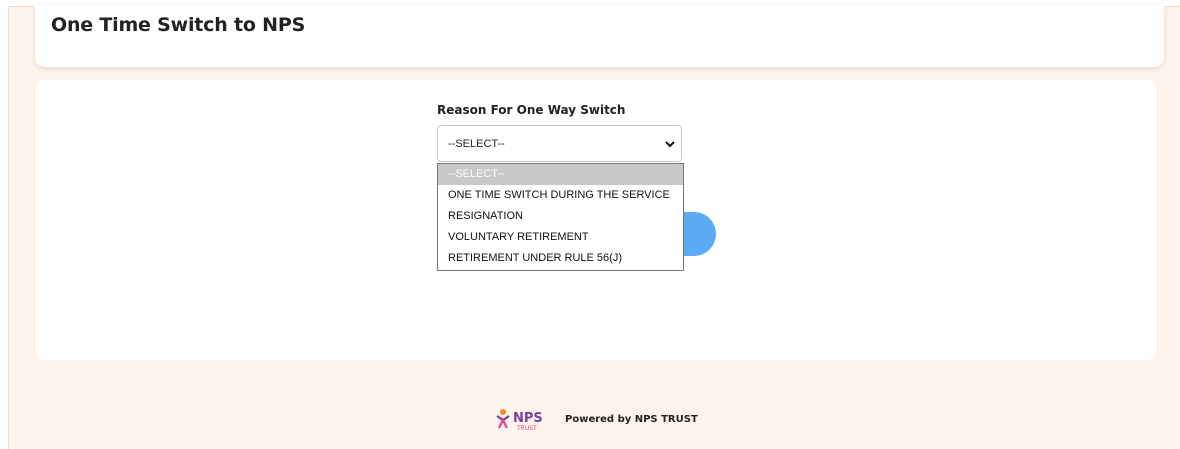 The image size is (1180, 449). What do you see at coordinates (528, 418) in the screenshot?
I see `svg-text: NPS` at bounding box center [528, 418].